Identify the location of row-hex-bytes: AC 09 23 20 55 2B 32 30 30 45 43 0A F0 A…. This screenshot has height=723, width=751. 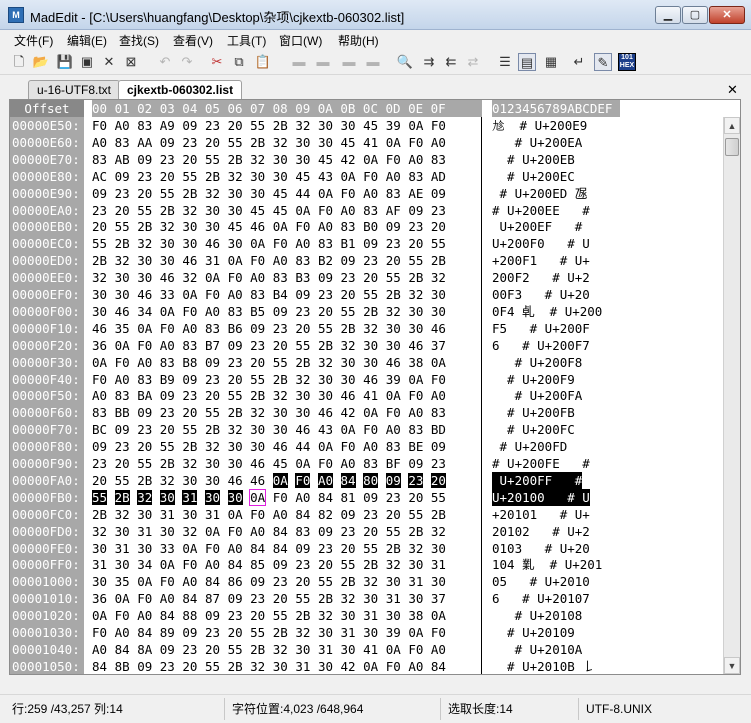
(269, 176).